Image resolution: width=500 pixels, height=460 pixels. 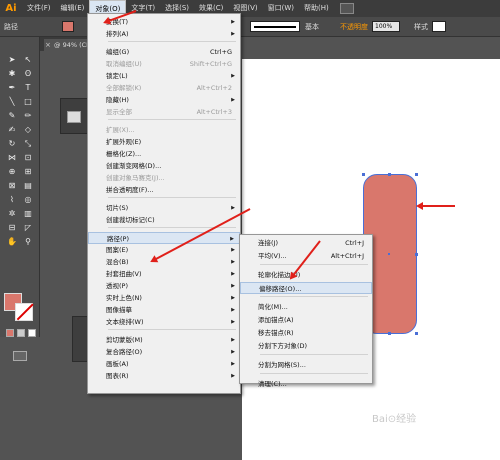 What do you see at coordinates (117, 76) in the screenshot?
I see `menu-item-label: 锁定(L)` at bounding box center [117, 76].